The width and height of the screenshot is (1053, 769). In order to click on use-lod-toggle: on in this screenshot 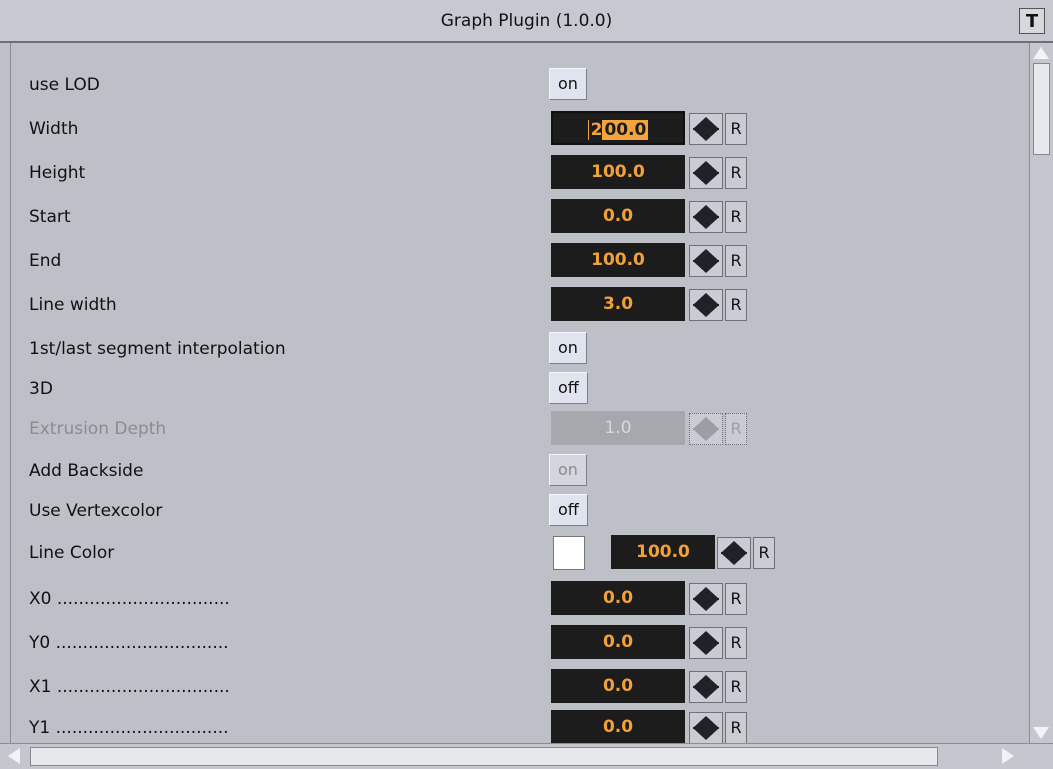, I will do `click(568, 84)`.